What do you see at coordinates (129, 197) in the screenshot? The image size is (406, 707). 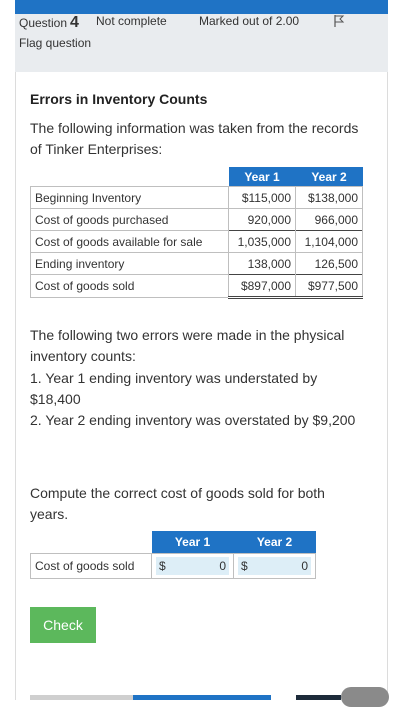 I see `row-label: Beginning Inventory` at bounding box center [129, 197].